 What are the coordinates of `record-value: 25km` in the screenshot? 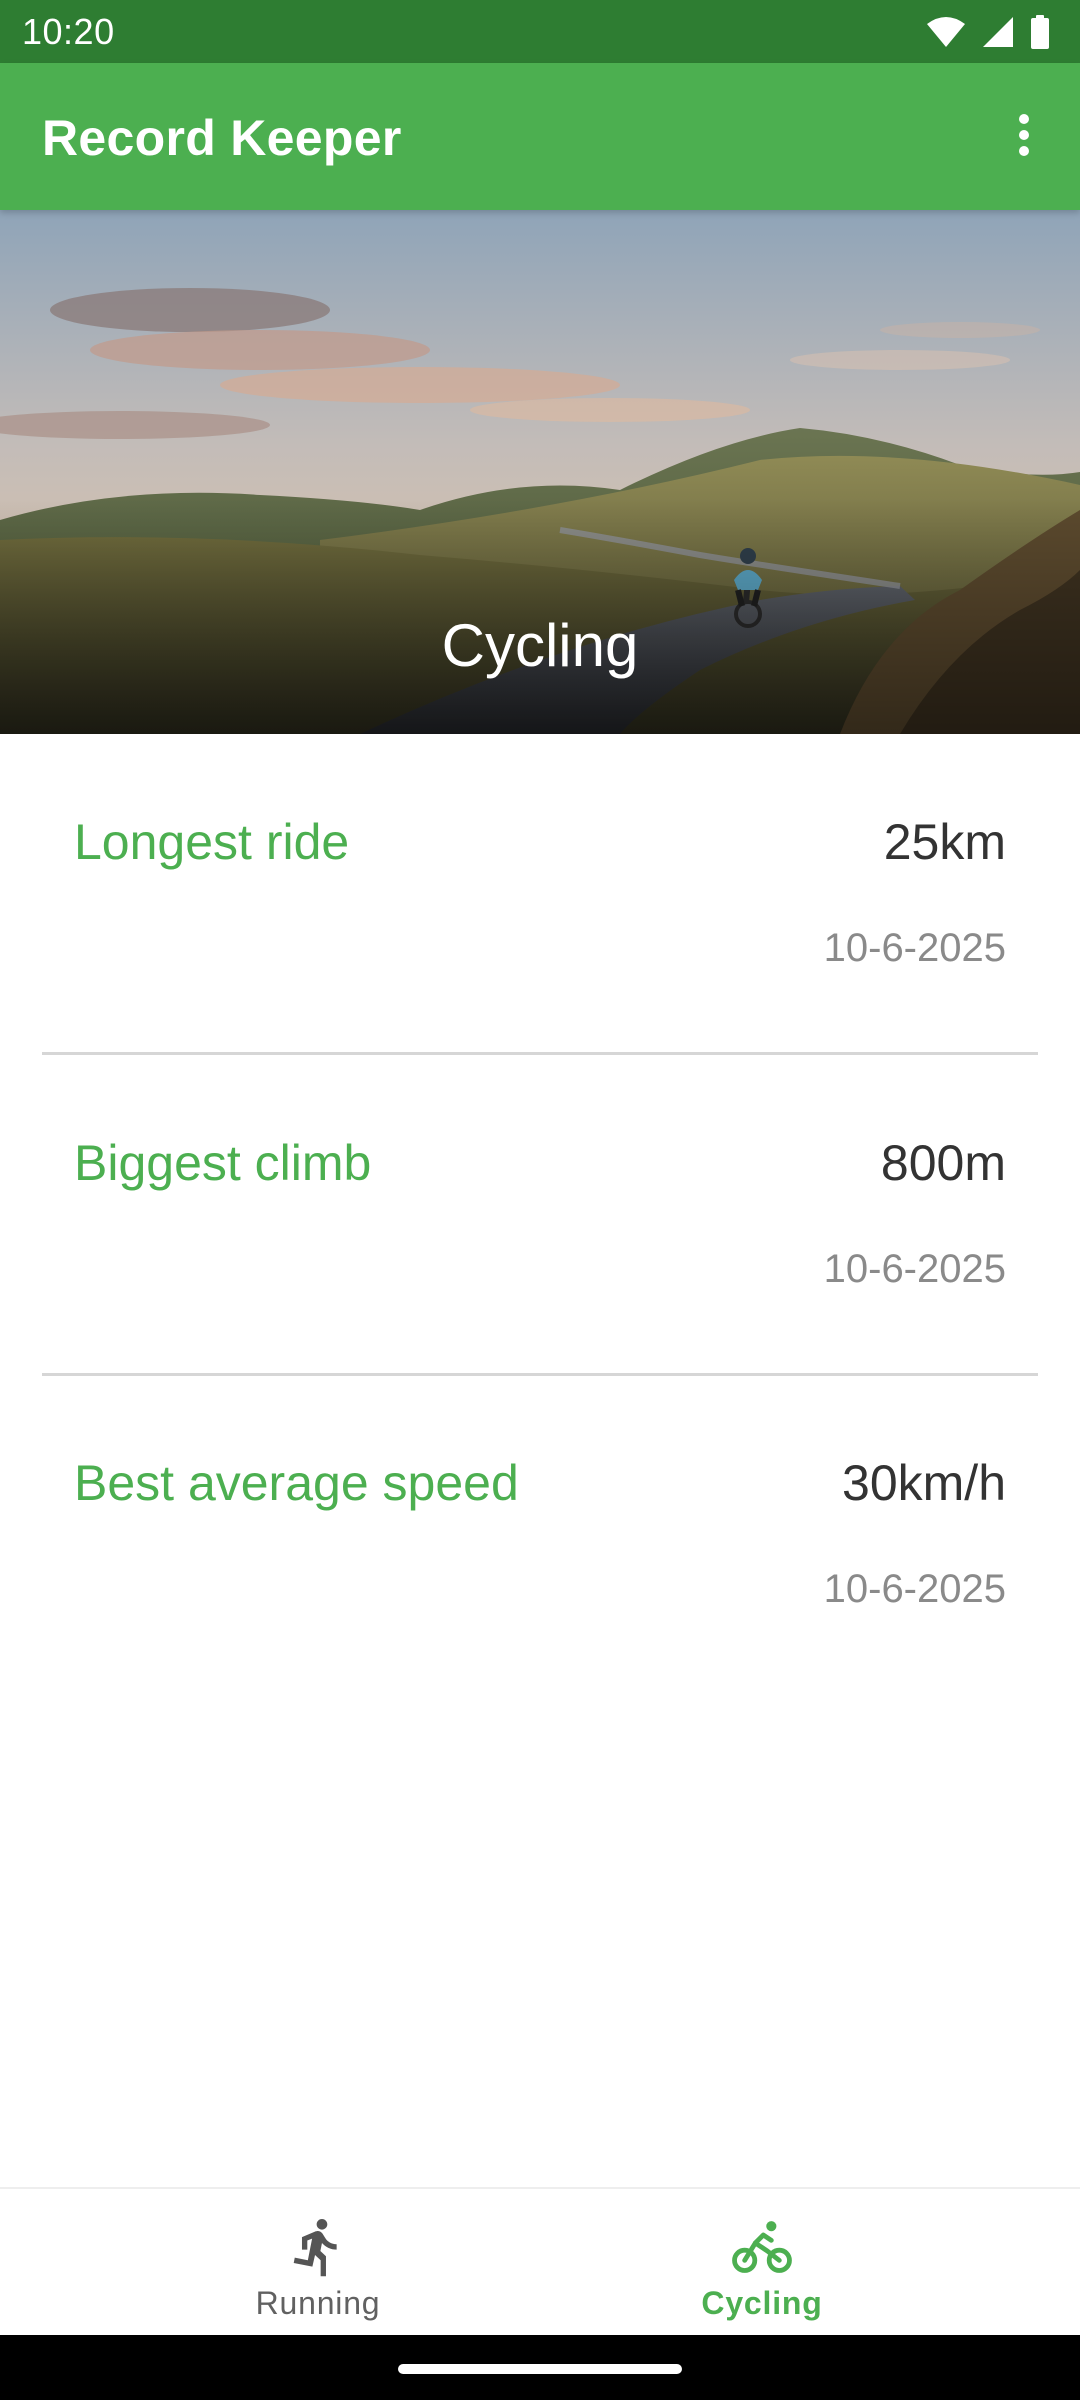 It's located at (944, 842).